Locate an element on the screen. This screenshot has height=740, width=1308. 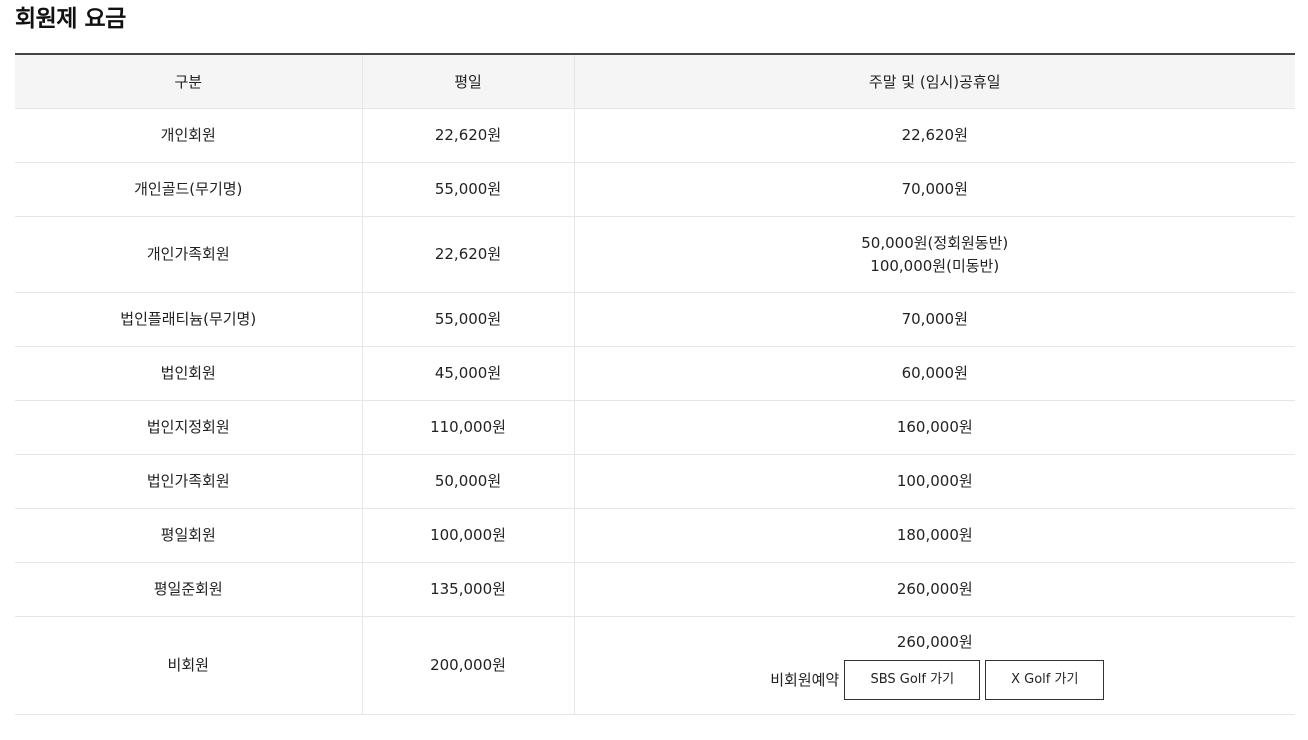
header-category: 구분 is located at coordinates (188, 81).